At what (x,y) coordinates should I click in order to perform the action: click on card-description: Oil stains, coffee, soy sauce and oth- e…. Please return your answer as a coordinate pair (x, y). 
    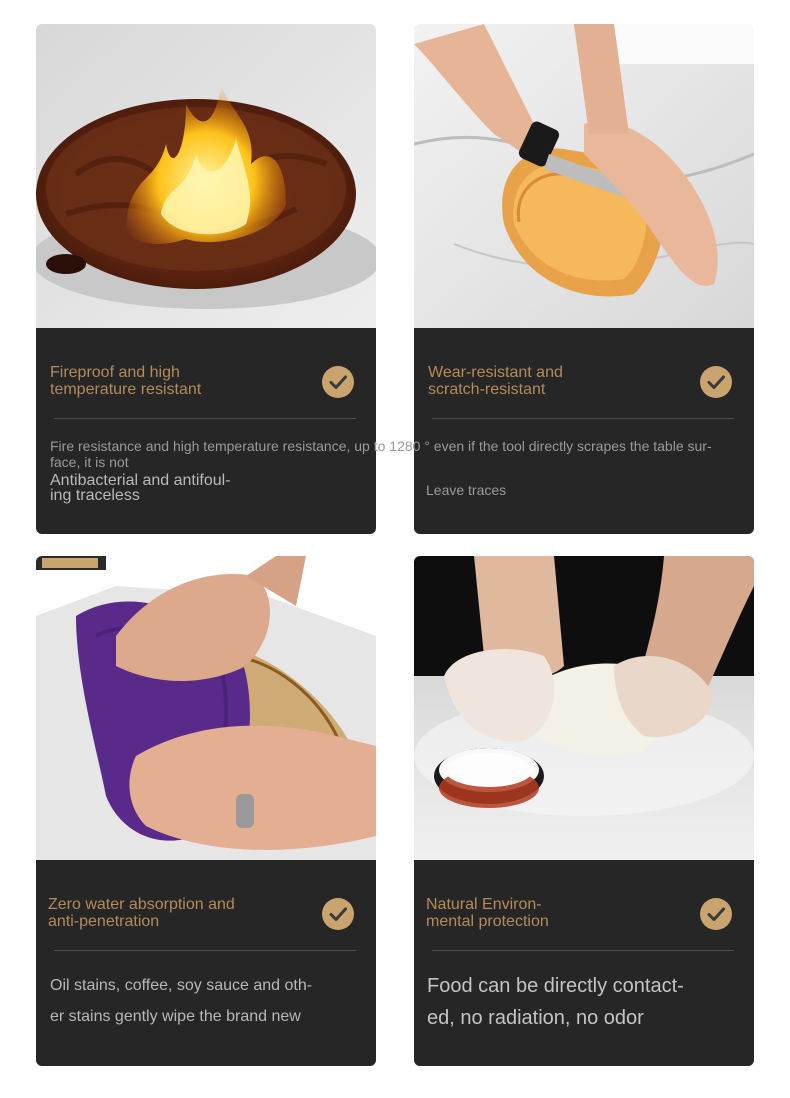
    Looking at the image, I should click on (181, 1001).